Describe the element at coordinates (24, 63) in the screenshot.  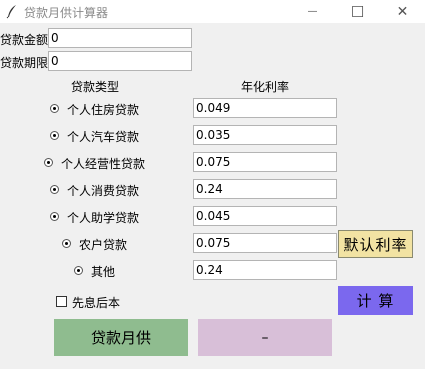
I see `loan-term-label: 贷款期限` at that location.